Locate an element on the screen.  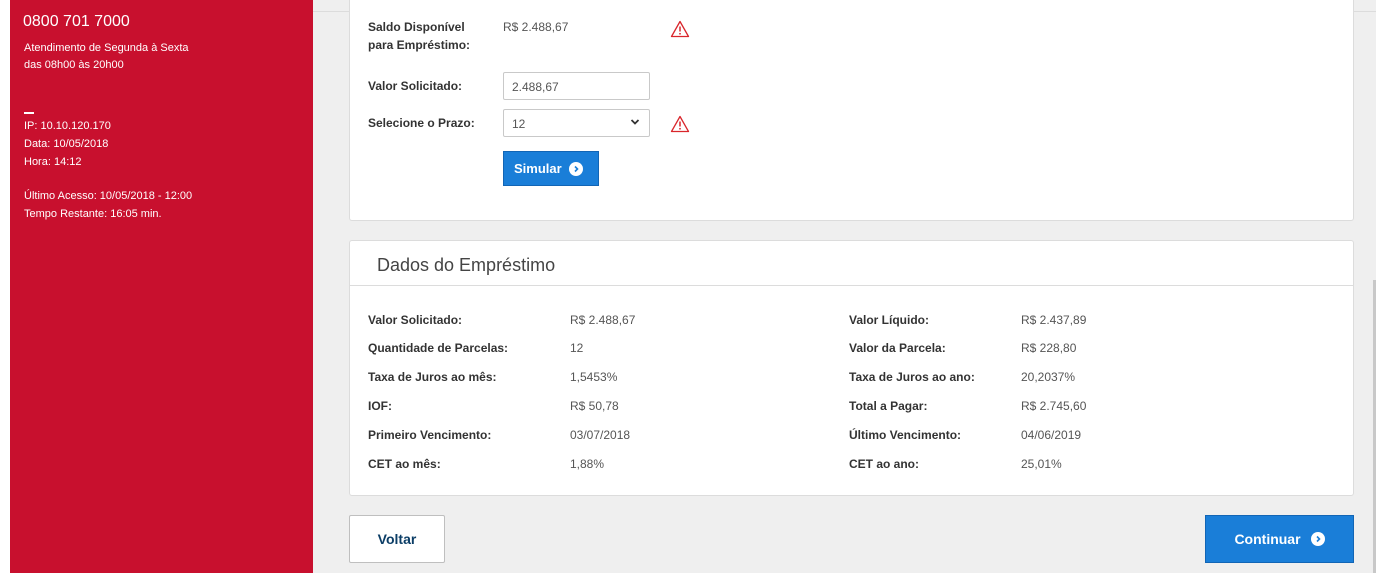
detail-value: 12 is located at coordinates (577, 348).